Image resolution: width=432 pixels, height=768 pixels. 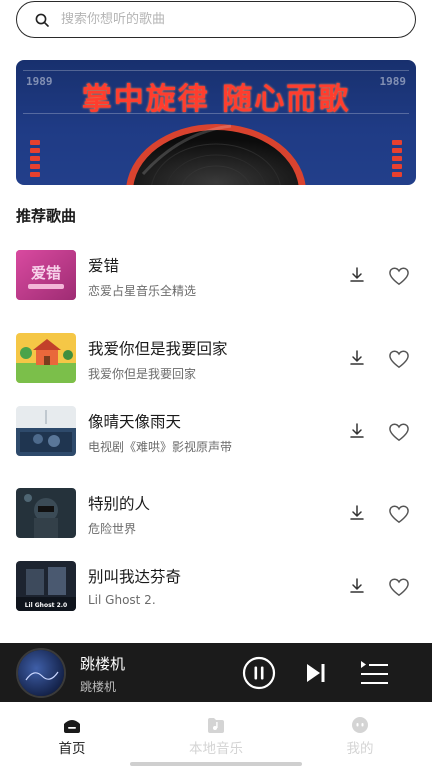 What do you see at coordinates (160, 447) in the screenshot?
I see `song-subtitle: 电视剧《难哄》影视原声带` at bounding box center [160, 447].